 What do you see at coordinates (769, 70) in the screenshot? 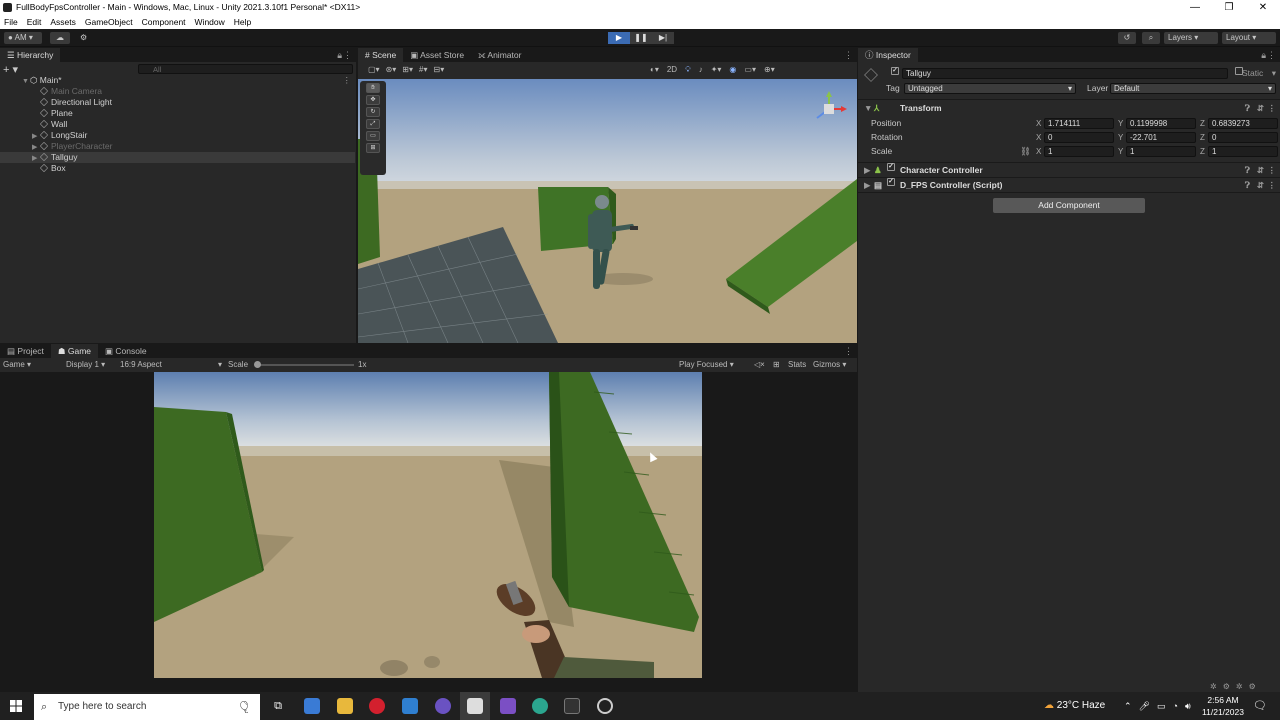
I see `gizmos-icon: ⊕▾` at bounding box center [769, 70].